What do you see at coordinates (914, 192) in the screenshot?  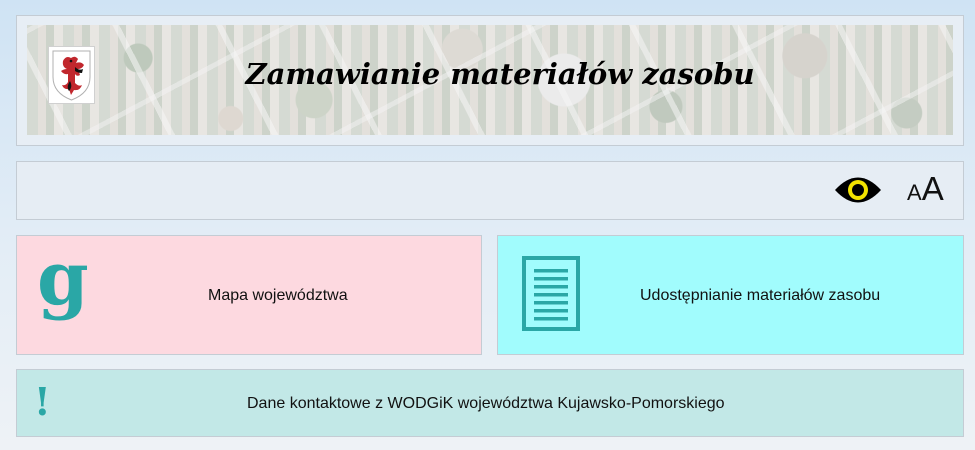 I see `font-size-small-label: A` at bounding box center [914, 192].